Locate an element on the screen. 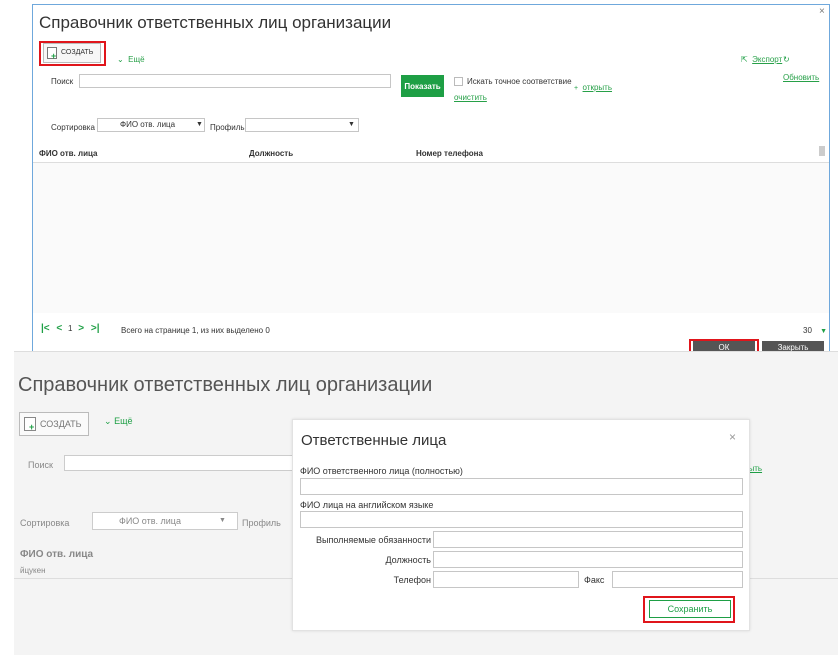 The width and height of the screenshot is (838, 655). col-position: Должность is located at coordinates (271, 153).